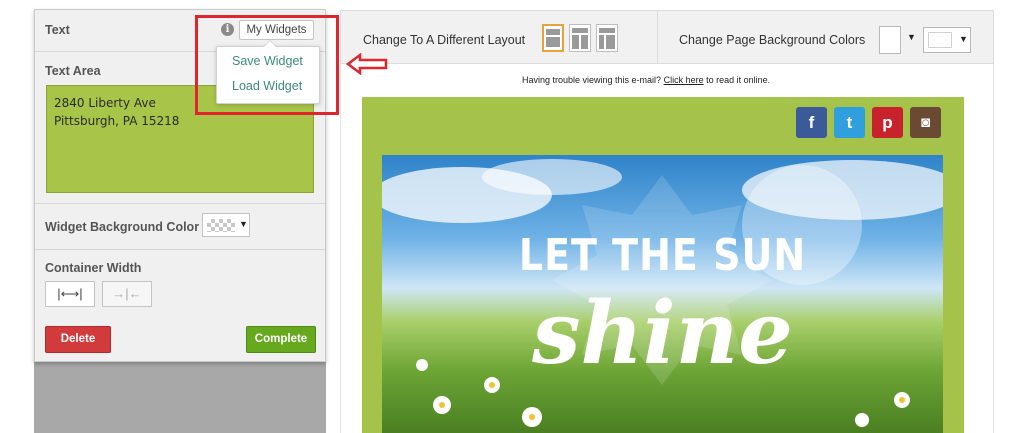 Image resolution: width=1031 pixels, height=433 pixels. Describe the element at coordinates (57, 30) in the screenshot. I see `text-section-title: Text` at that location.